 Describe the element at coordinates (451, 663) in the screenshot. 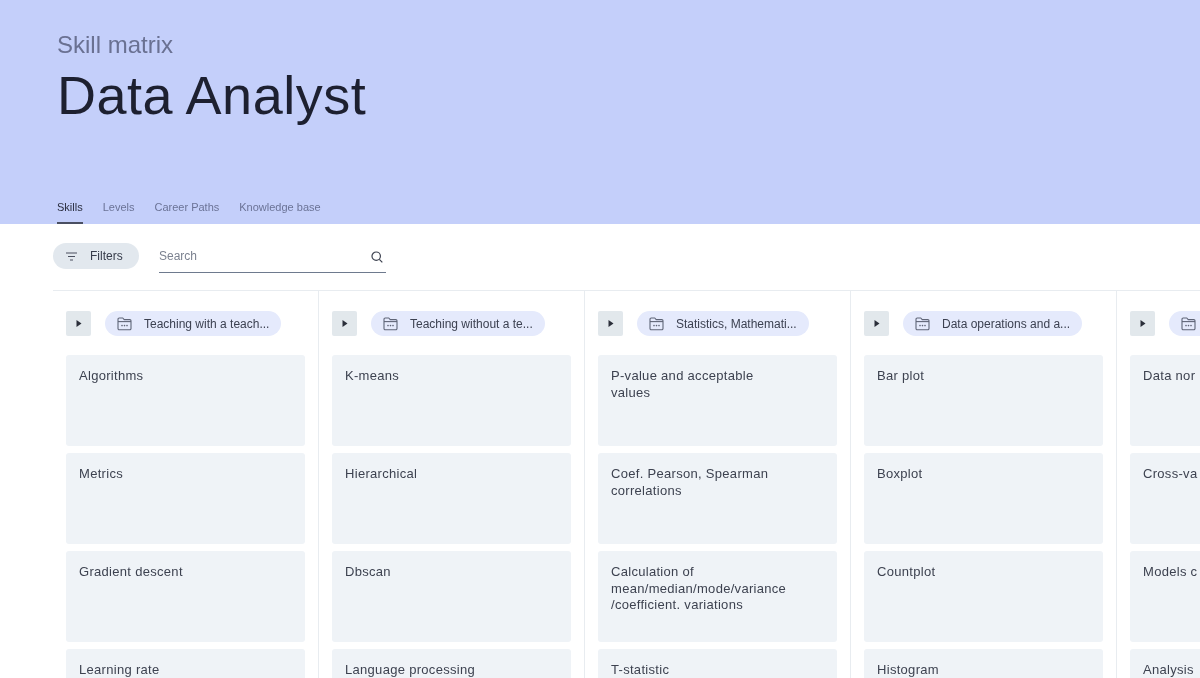

I see `skill-card: Language processing` at that location.